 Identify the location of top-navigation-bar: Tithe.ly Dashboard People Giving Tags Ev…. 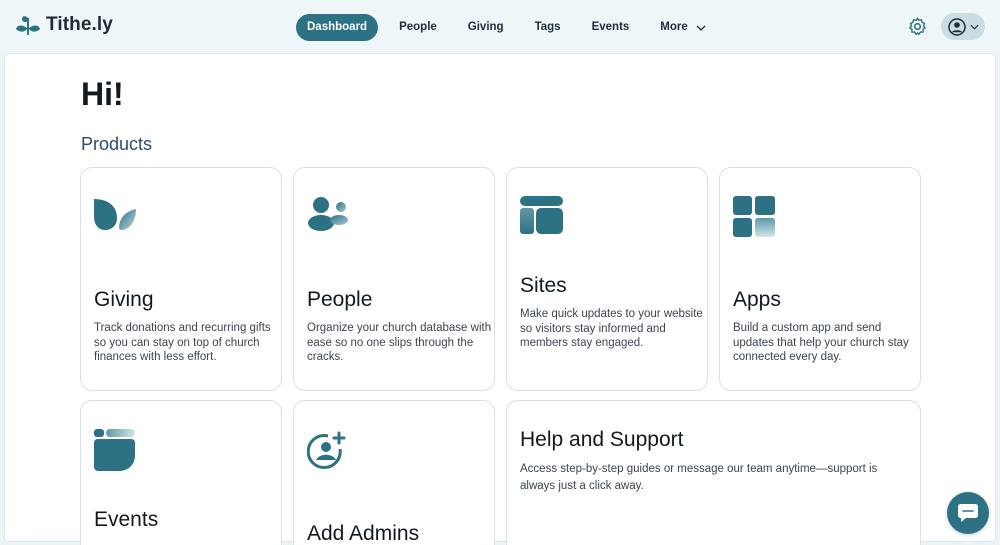
(500, 26).